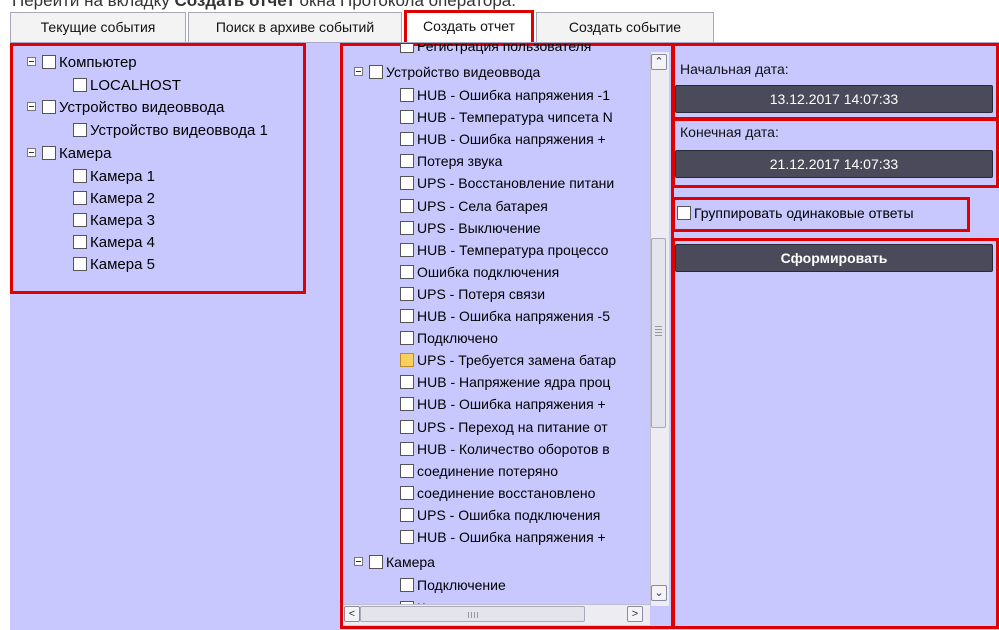 This screenshot has height=630, width=999. I want to click on event-label: HUB - Ошибка напряжения +, so click(511, 537).